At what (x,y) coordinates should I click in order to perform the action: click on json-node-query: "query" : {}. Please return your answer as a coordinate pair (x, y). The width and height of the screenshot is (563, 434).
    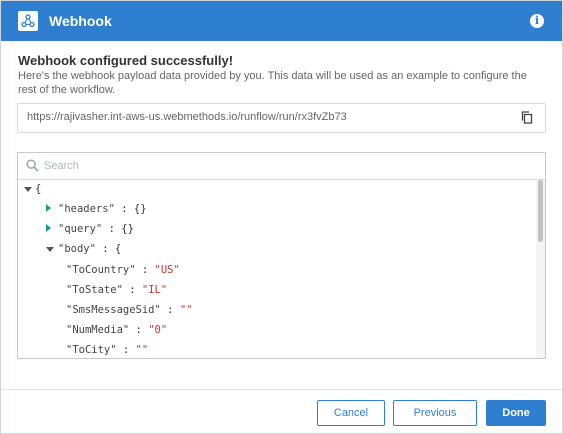
    Looking at the image, I should click on (96, 229).